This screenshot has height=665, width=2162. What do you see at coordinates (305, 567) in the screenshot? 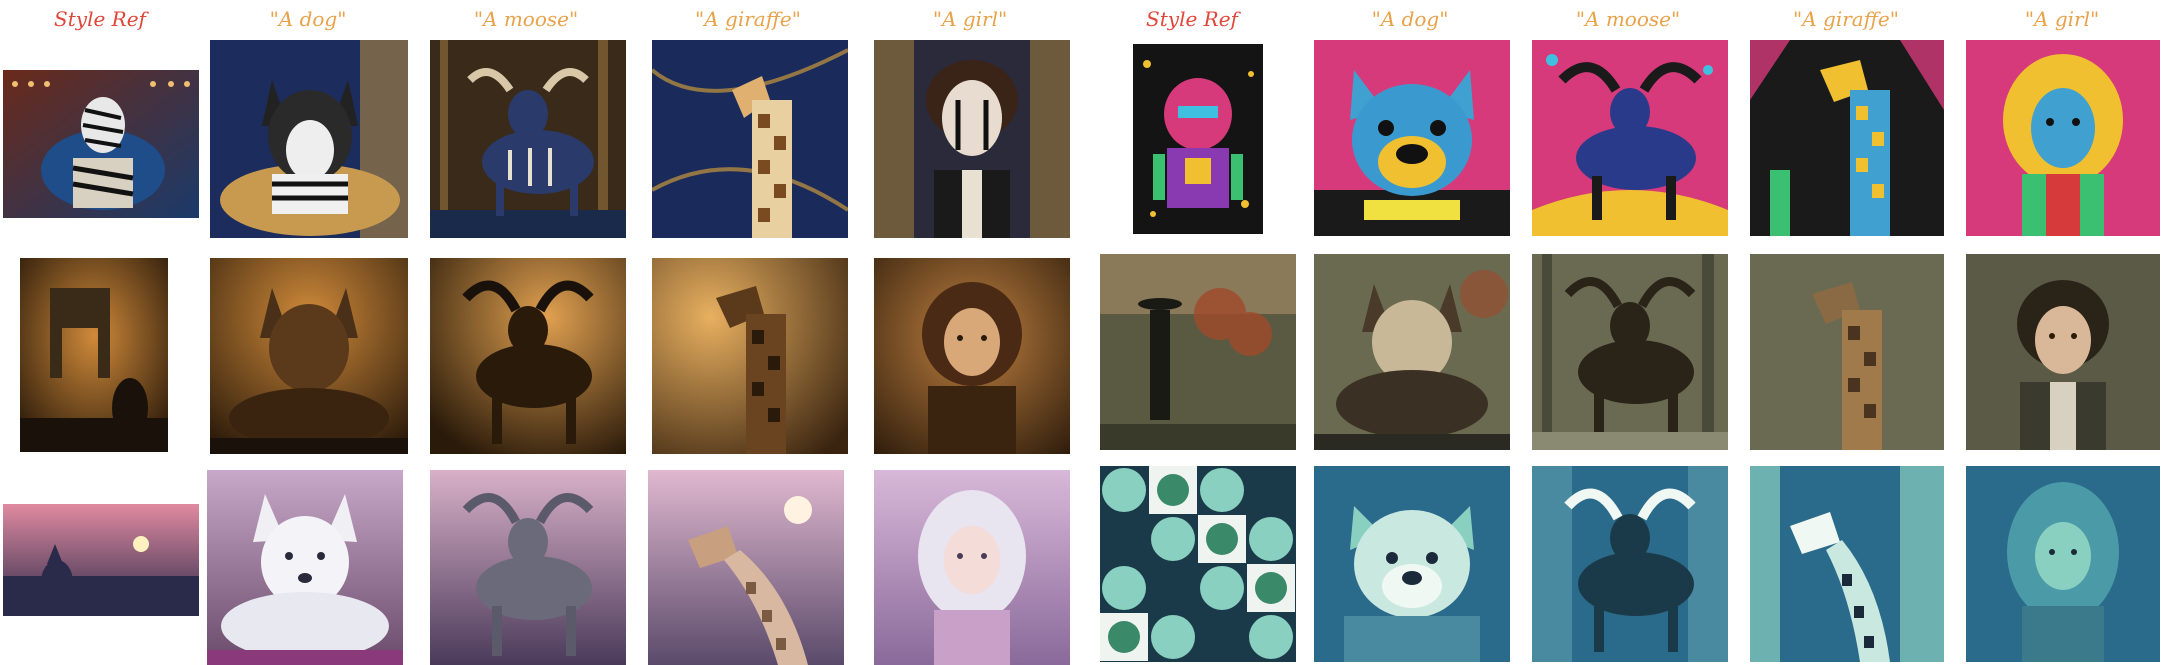
I see `generated-image-dog-row3-left` at bounding box center [305, 567].